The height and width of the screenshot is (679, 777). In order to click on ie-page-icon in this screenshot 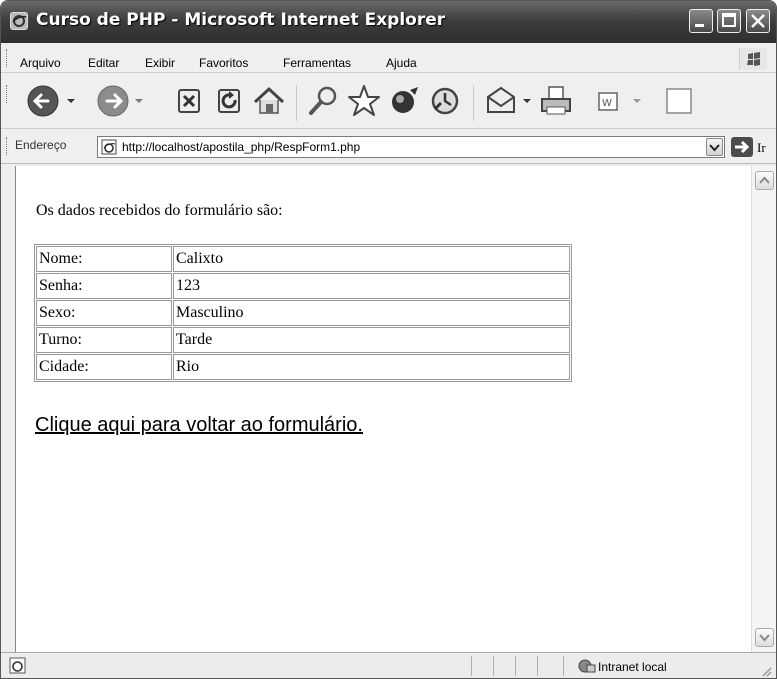, I will do `click(19, 21)`.